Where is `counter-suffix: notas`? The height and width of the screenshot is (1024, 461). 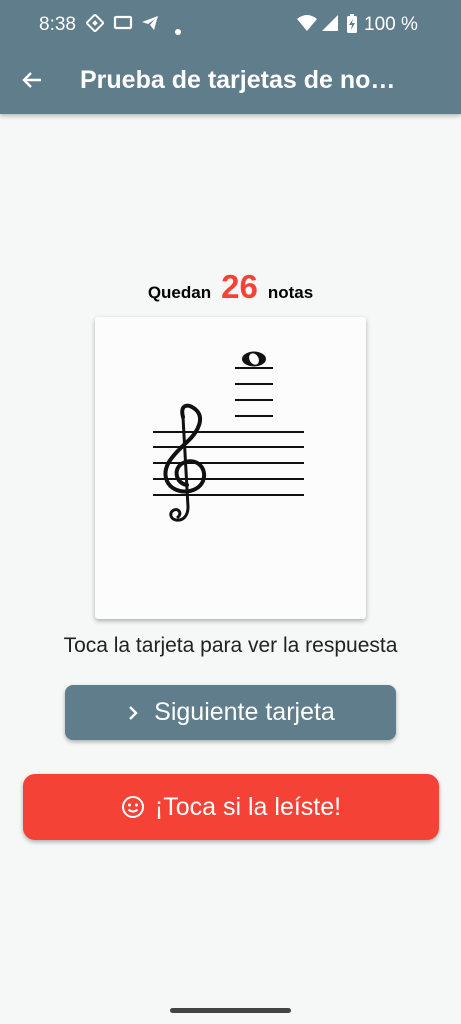 counter-suffix: notas is located at coordinates (290, 292).